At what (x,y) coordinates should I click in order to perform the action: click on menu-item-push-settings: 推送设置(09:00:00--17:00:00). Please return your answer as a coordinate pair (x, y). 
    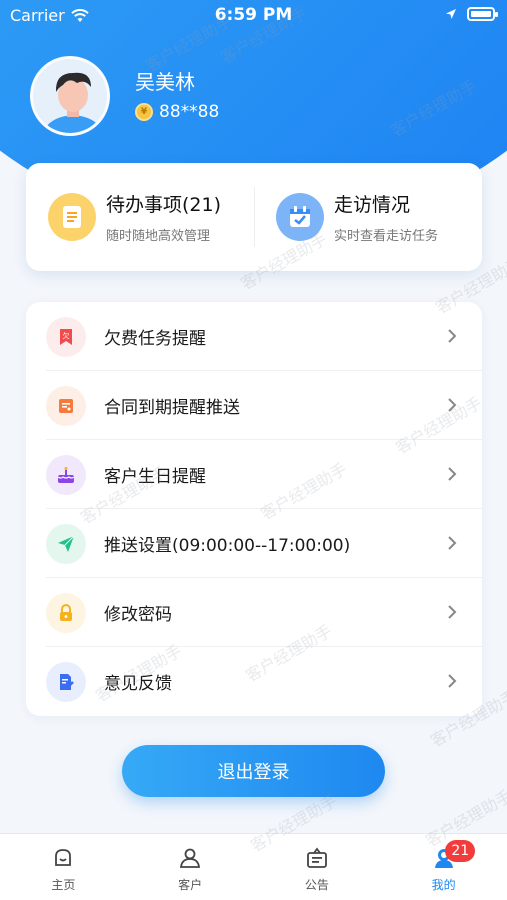
    Looking at the image, I should click on (254, 543).